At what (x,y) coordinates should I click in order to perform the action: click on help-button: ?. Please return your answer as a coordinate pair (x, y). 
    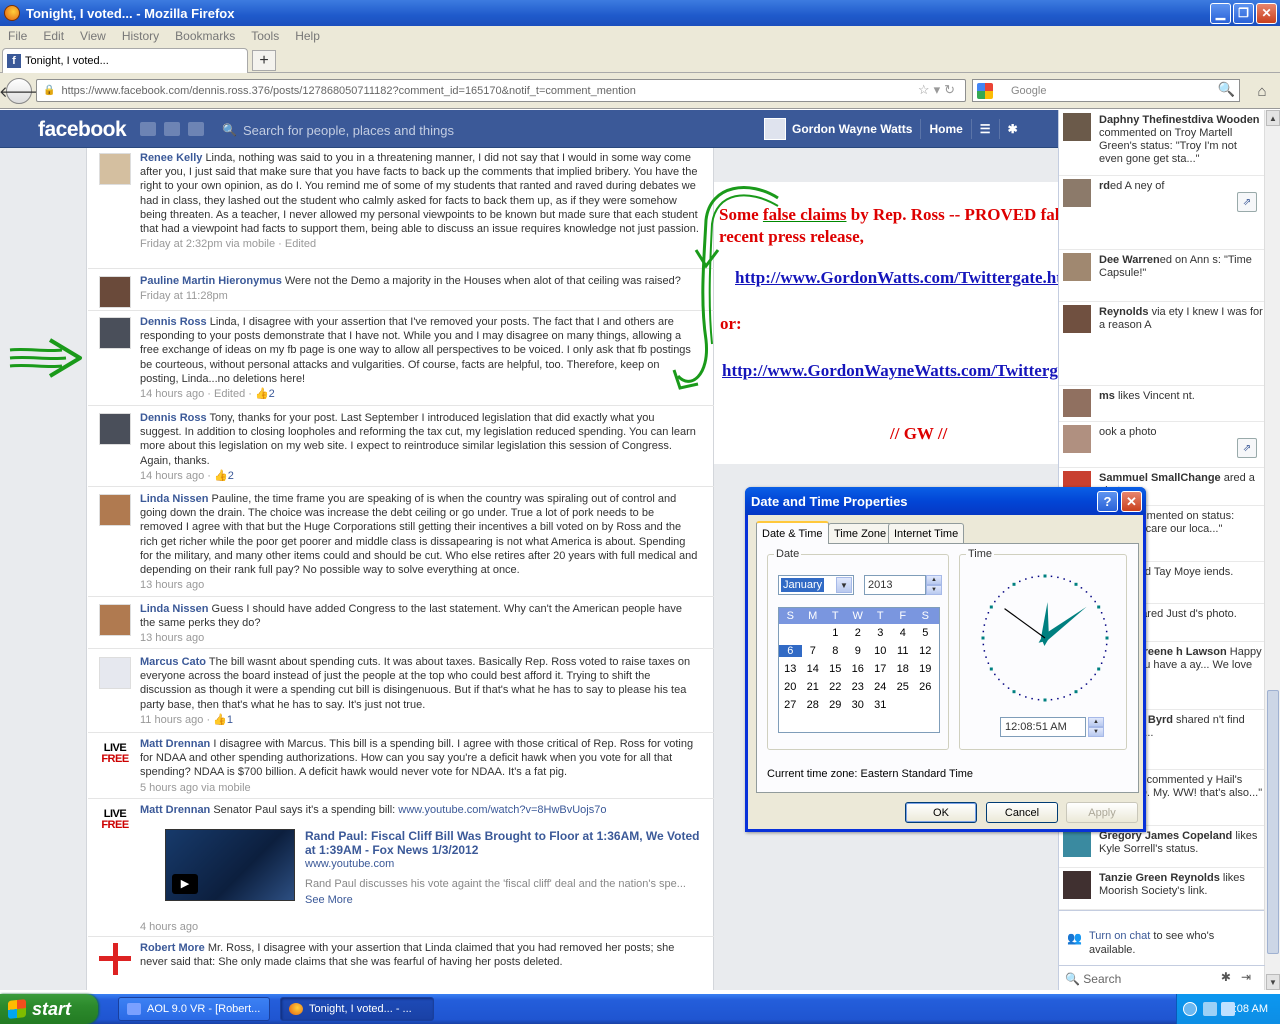
    Looking at the image, I should click on (1107, 501).